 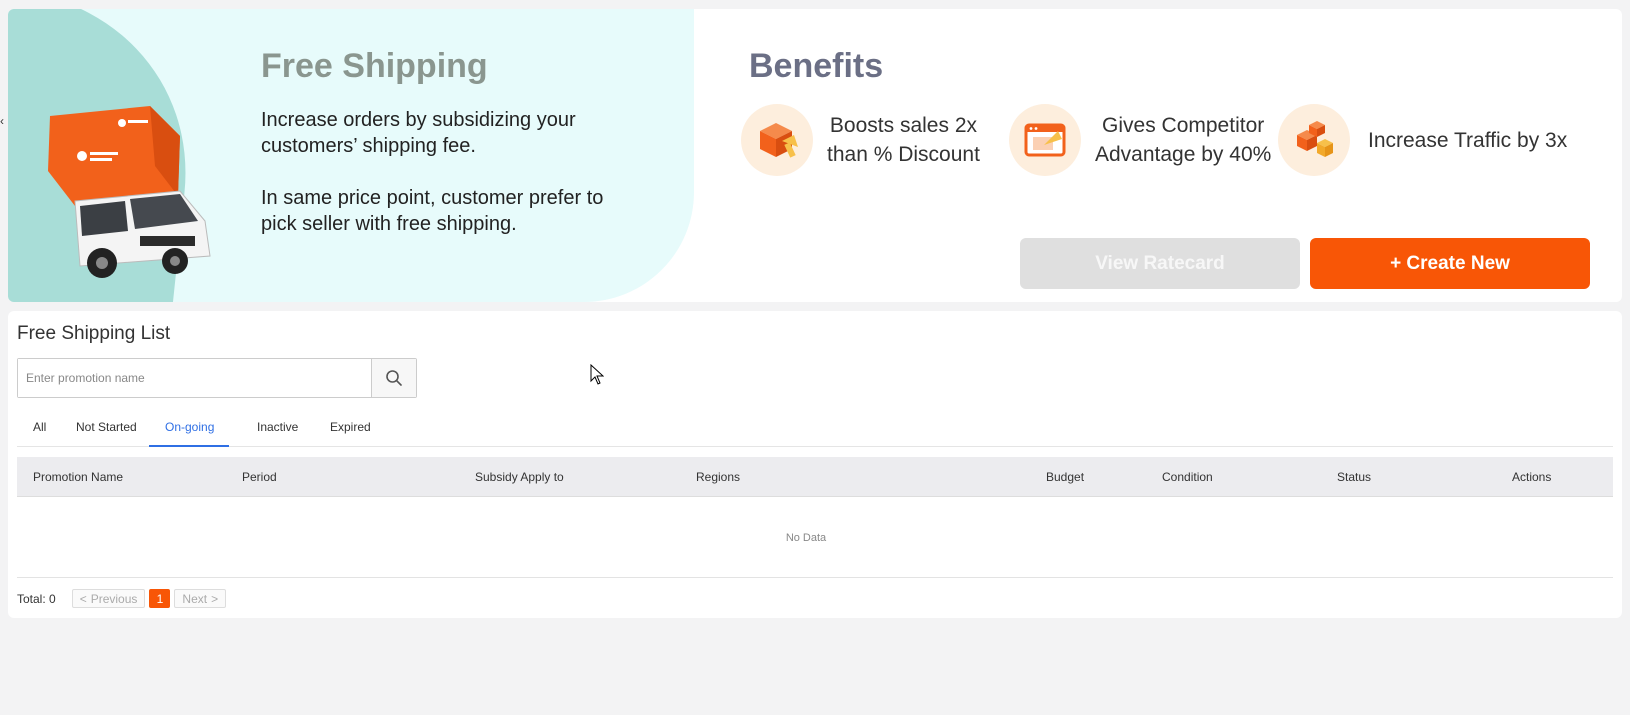 I want to click on search-button, so click(x=393, y=378).